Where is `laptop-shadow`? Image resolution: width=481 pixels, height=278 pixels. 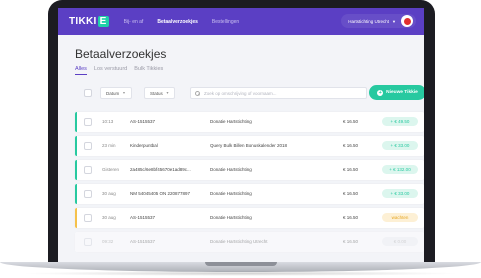 laptop-shadow is located at coordinates (240, 273).